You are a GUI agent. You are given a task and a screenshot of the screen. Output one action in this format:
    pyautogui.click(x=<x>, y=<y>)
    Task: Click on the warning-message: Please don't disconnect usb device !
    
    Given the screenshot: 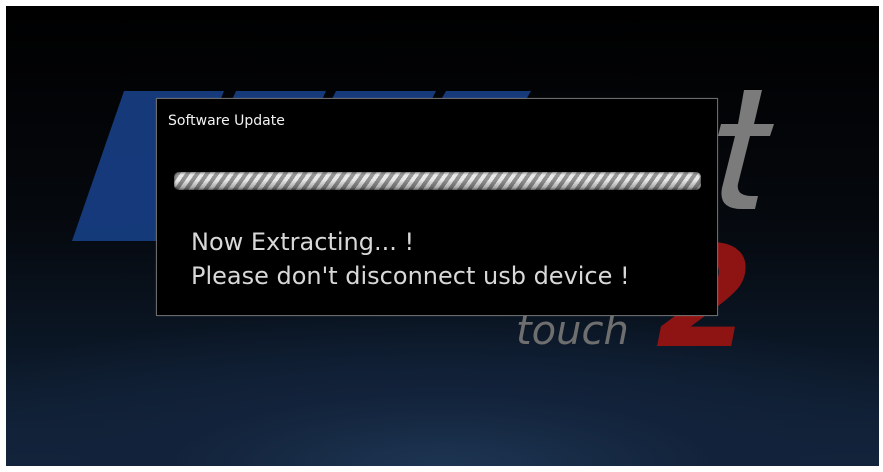 What is the action you would take?
    pyautogui.click(x=410, y=276)
    